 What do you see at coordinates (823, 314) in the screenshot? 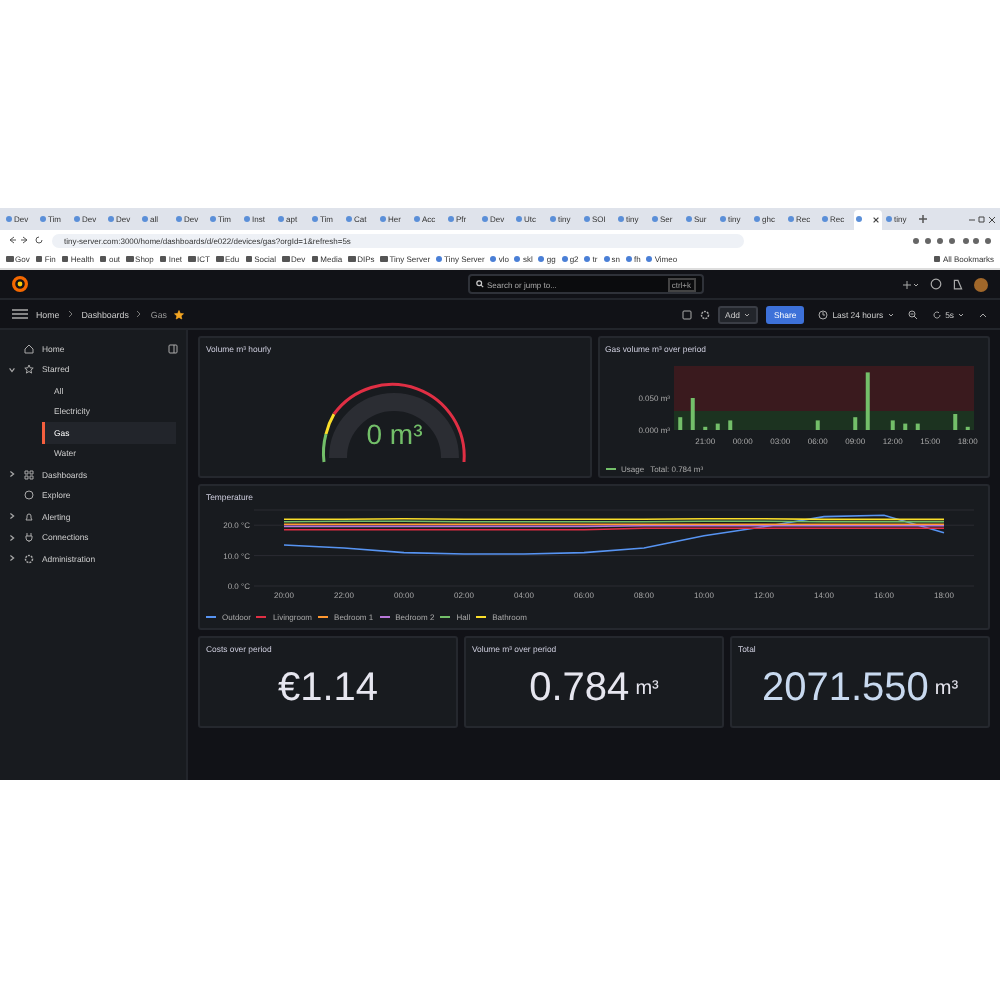
I see `clock-icon` at bounding box center [823, 314].